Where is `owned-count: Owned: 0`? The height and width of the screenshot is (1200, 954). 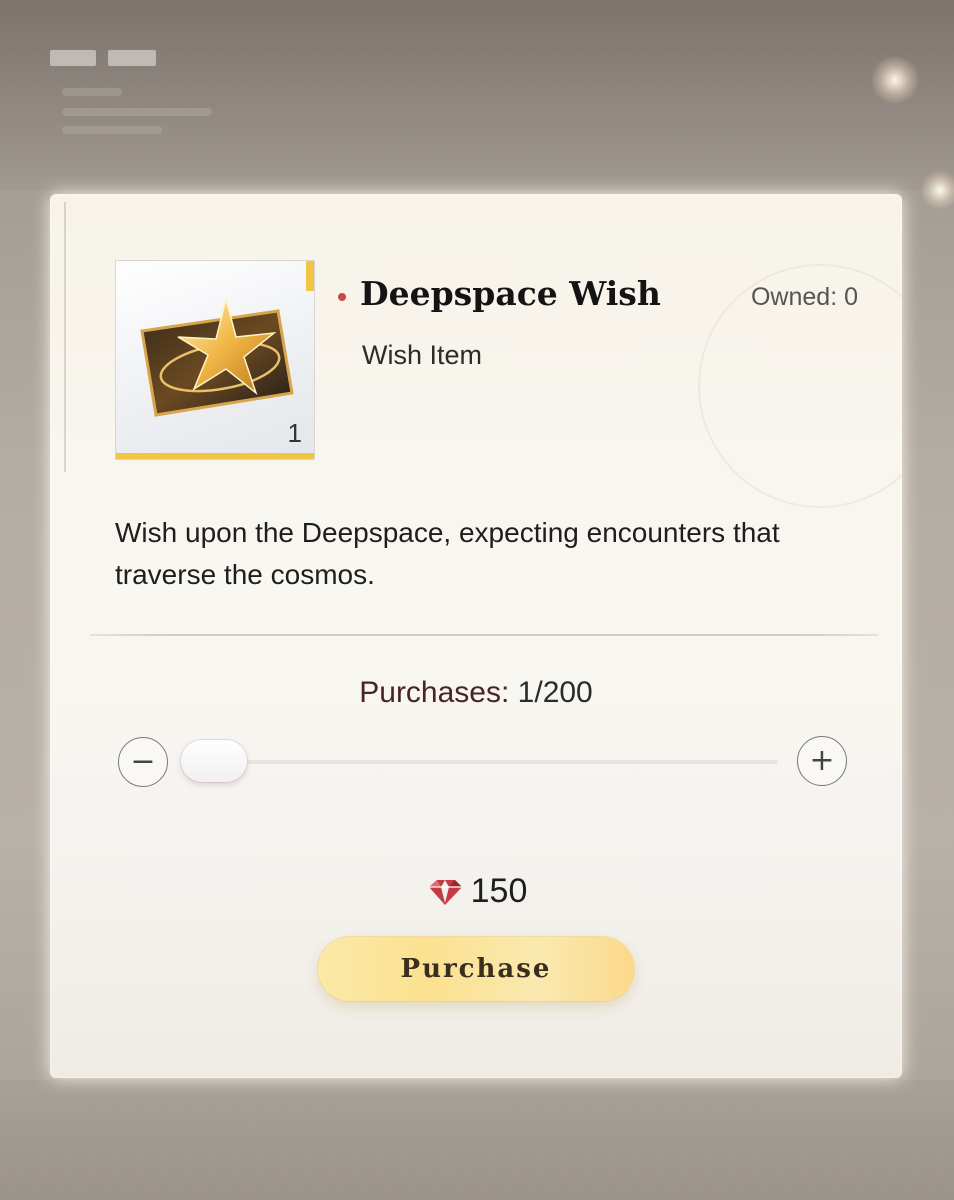 owned-count: Owned: 0 is located at coordinates (804, 297).